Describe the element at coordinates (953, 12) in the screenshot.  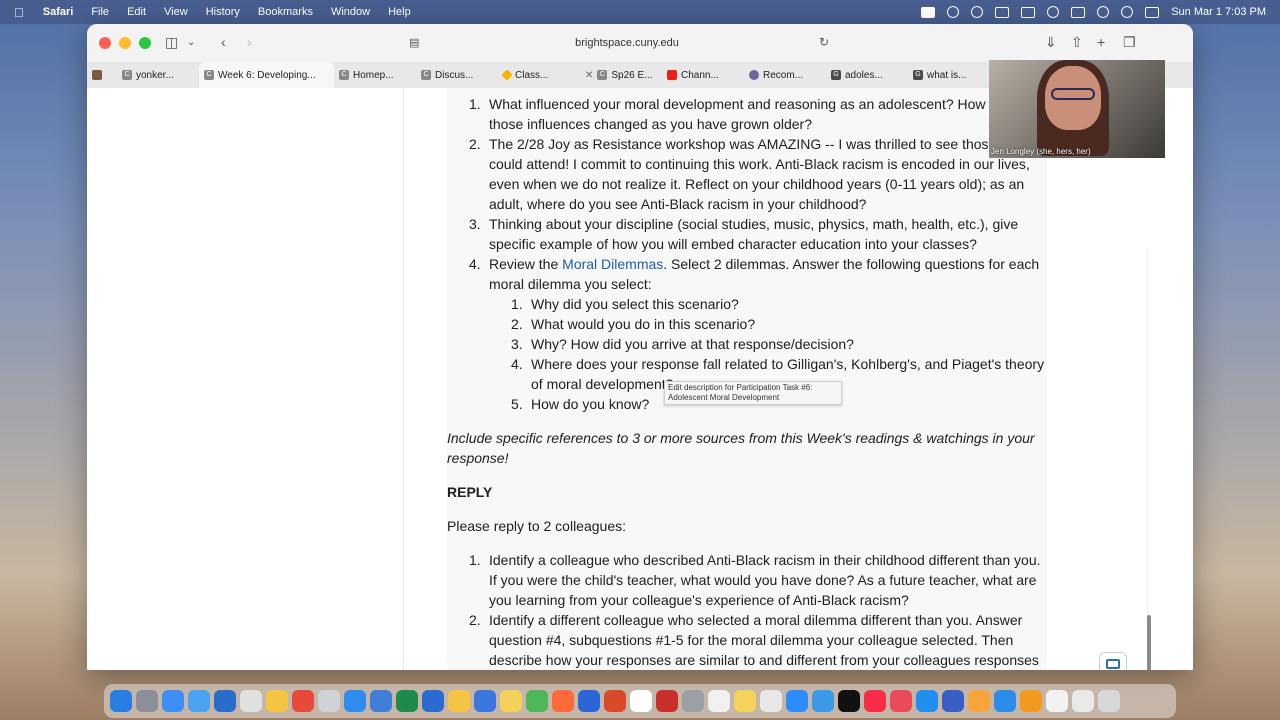
I see `zoom-icon` at that location.